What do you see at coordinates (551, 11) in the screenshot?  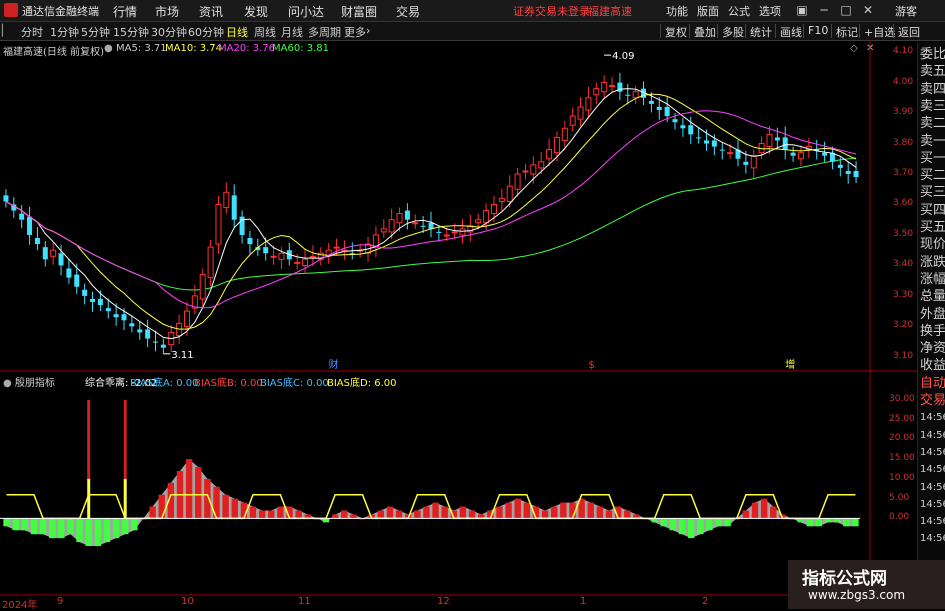 I see `login-status: 证券交易未登录` at bounding box center [551, 11].